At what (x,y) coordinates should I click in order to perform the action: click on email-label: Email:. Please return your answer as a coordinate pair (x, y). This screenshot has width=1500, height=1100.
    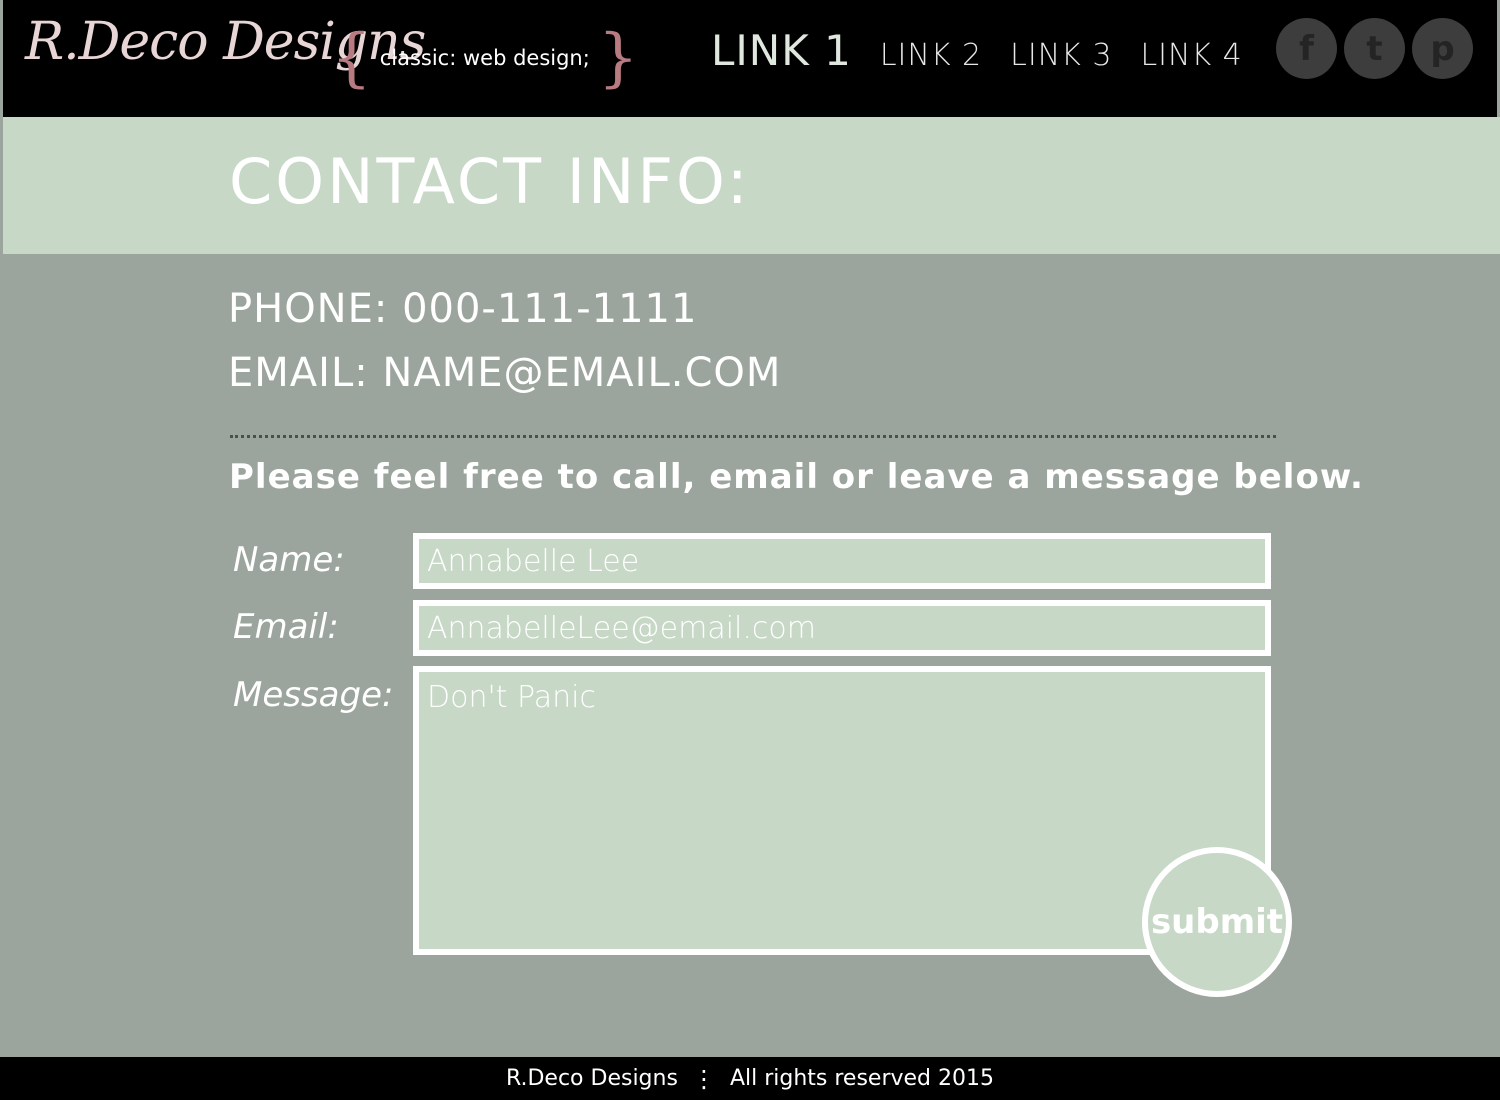
    Looking at the image, I should click on (286, 627).